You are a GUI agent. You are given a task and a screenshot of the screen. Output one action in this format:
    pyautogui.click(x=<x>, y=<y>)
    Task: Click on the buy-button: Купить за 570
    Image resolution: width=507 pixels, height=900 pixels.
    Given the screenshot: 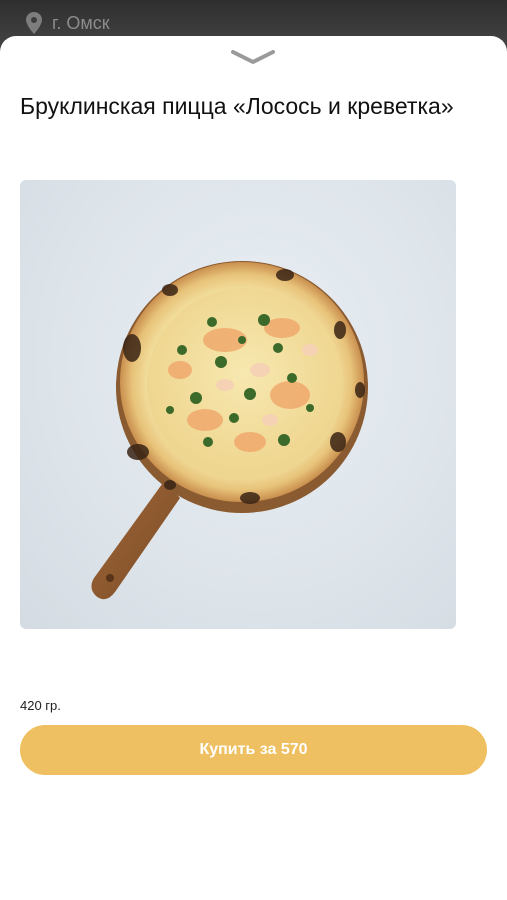 What is the action you would take?
    pyautogui.click(x=253, y=750)
    